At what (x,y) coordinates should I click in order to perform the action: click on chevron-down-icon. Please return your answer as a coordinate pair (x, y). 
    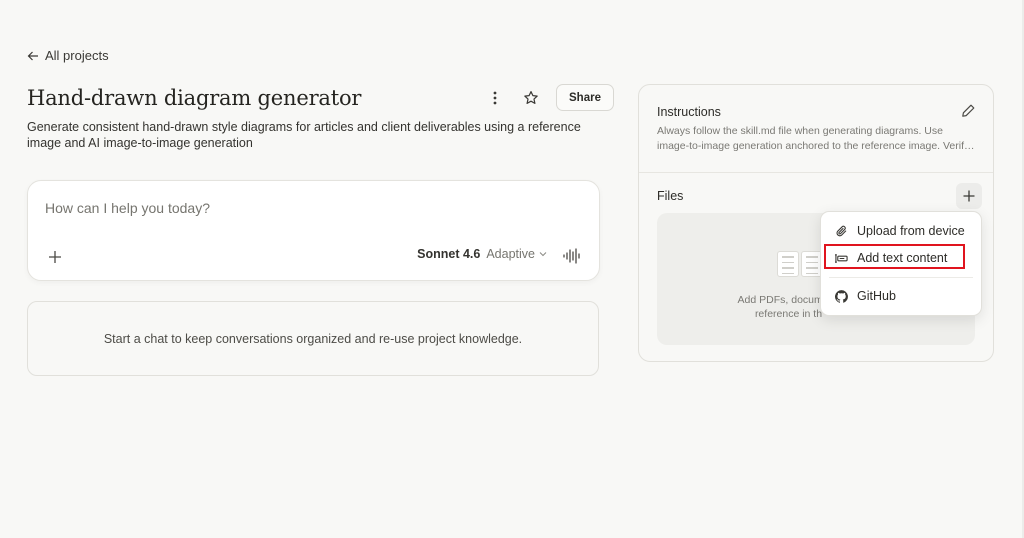
    Looking at the image, I should click on (543, 254).